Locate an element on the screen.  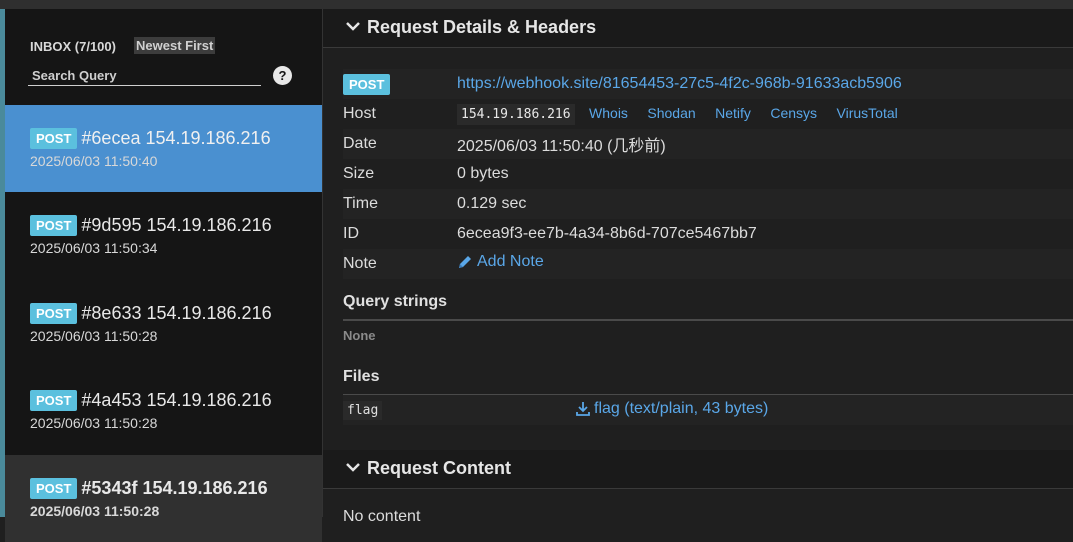
sort-order-toggle: Newest First is located at coordinates (175, 45).